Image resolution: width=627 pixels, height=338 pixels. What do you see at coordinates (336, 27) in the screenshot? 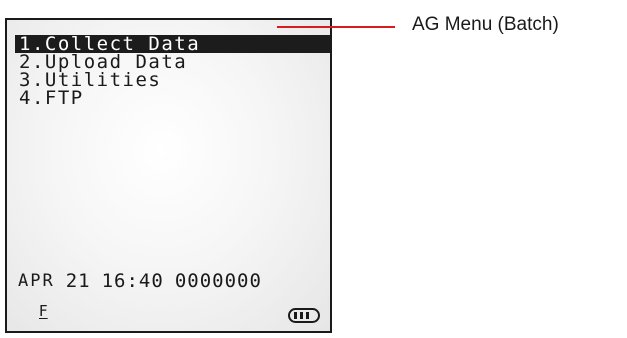
I see `callout-line` at bounding box center [336, 27].